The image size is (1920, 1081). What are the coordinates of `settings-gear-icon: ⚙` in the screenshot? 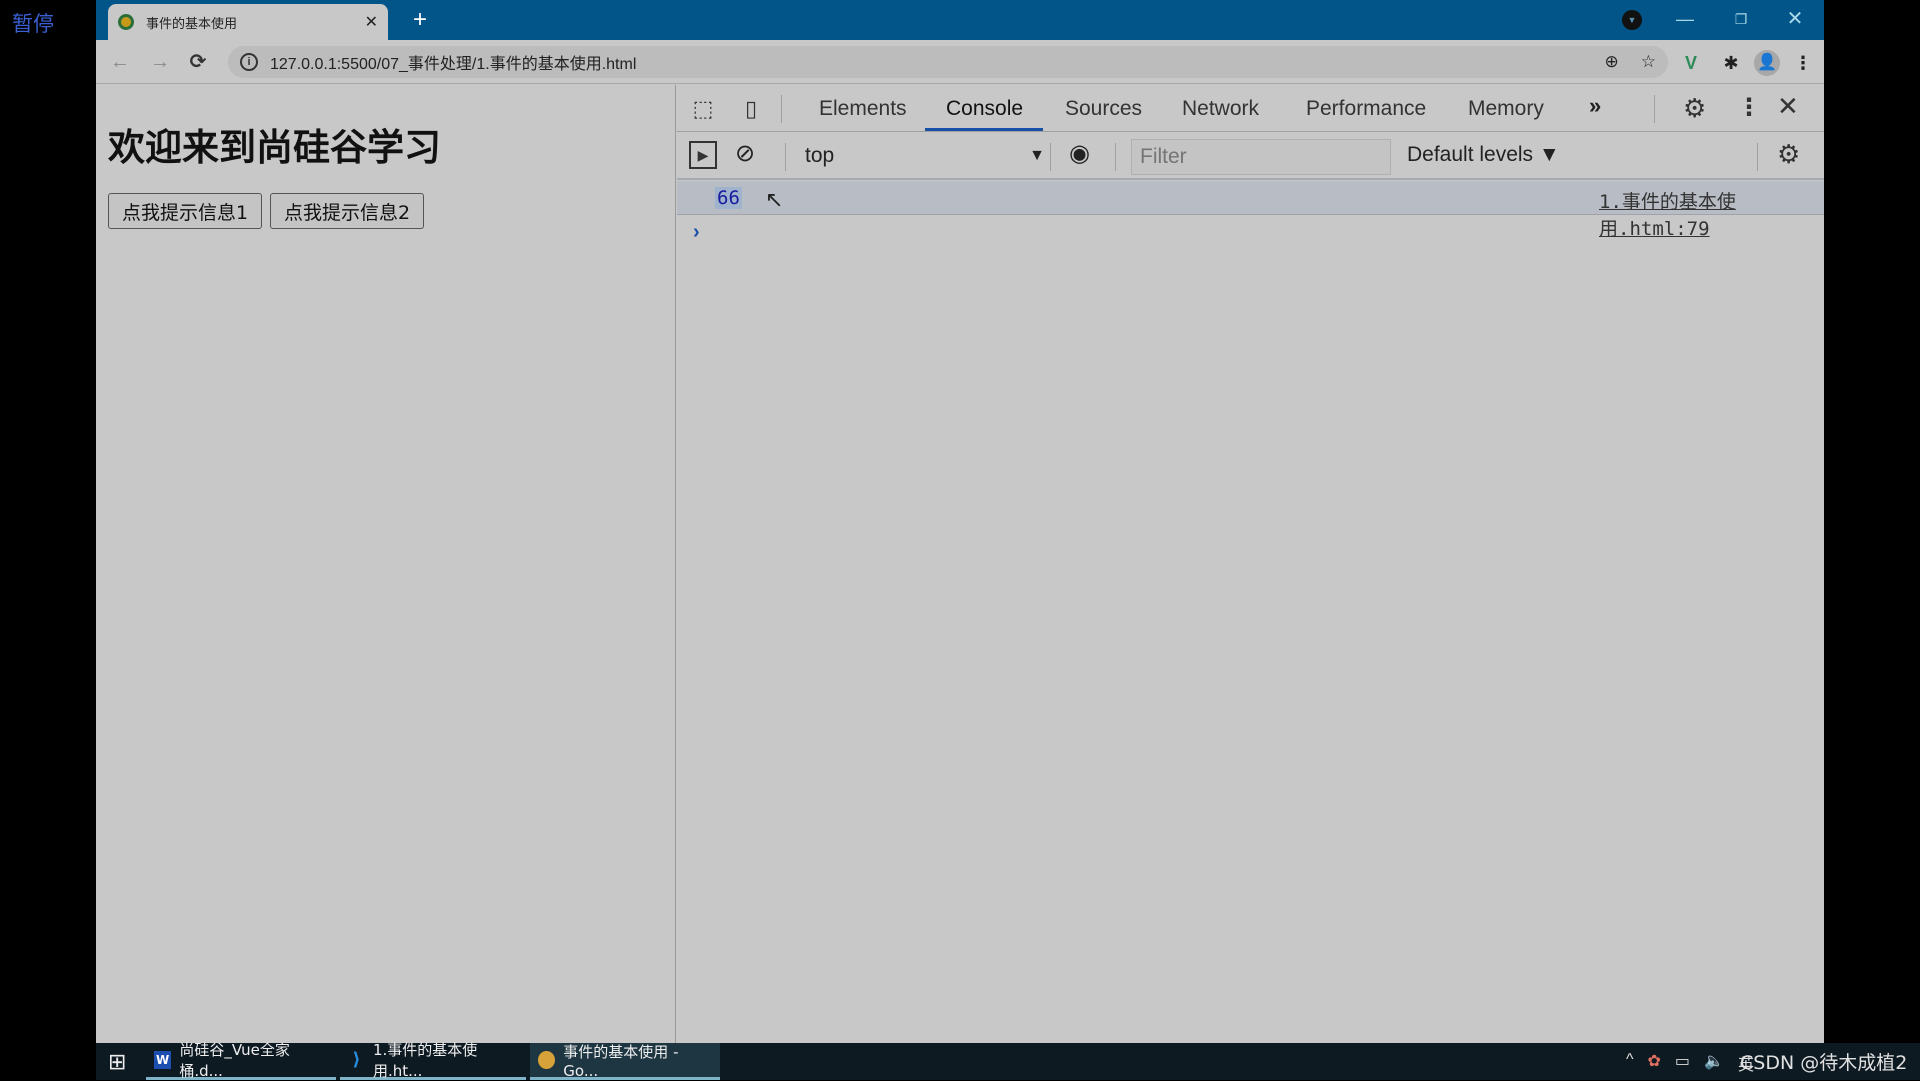 It's located at (1694, 108).